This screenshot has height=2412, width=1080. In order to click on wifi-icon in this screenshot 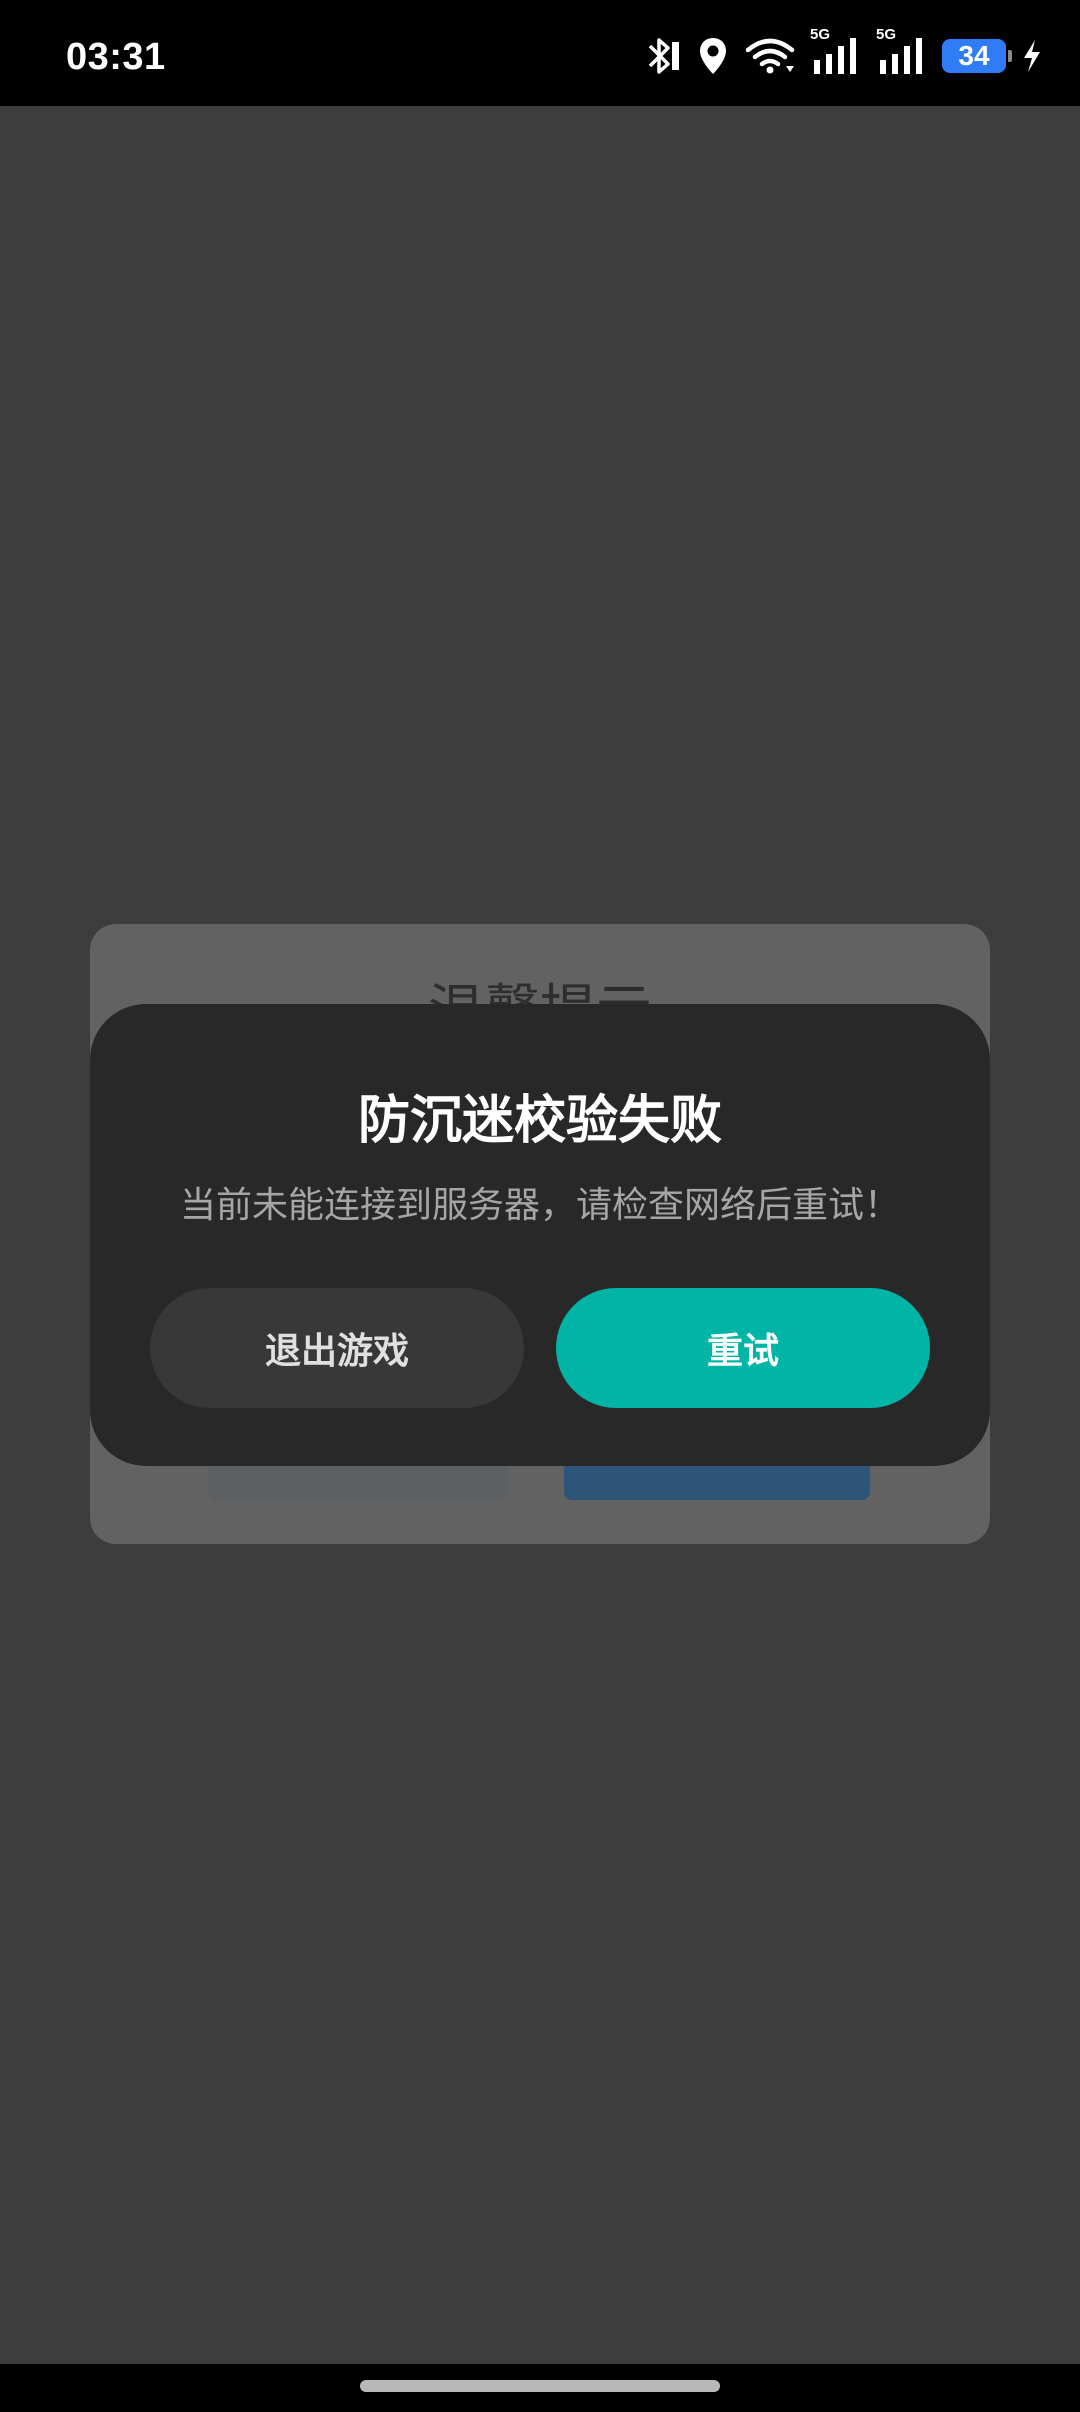, I will do `click(770, 56)`.